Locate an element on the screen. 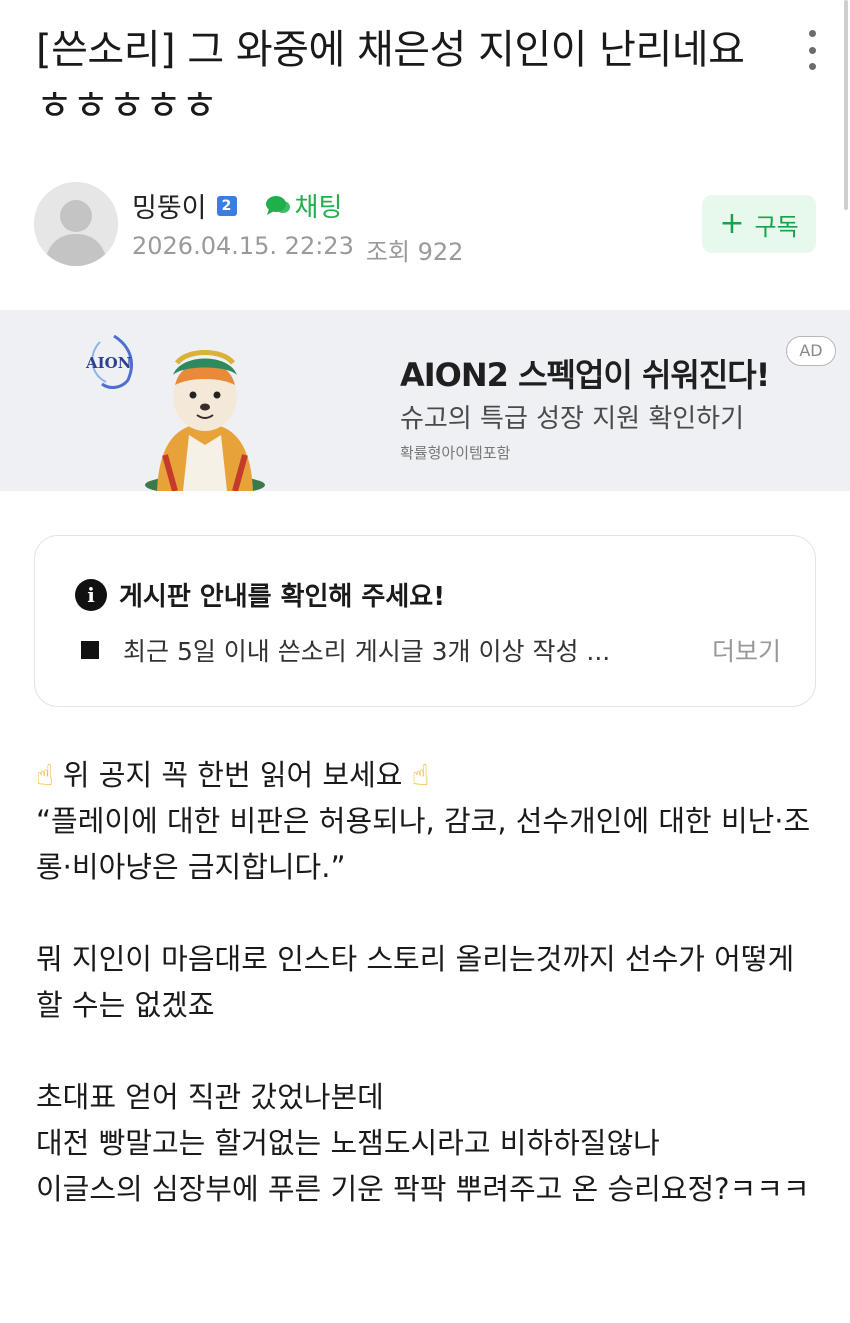 This screenshot has width=850, height=1323. post-meta: 2026.04.15. 22:23 조회 922 is located at coordinates (297, 249).